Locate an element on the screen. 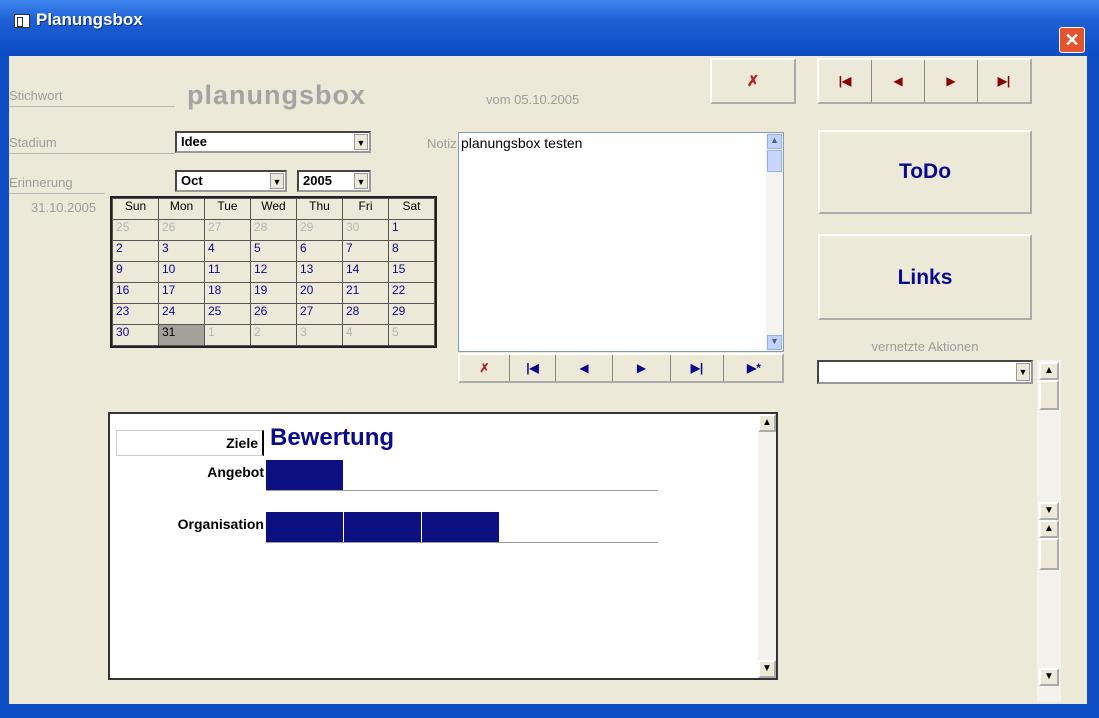 This screenshot has width=1099, height=718. calendar-day: 22 is located at coordinates (411, 293).